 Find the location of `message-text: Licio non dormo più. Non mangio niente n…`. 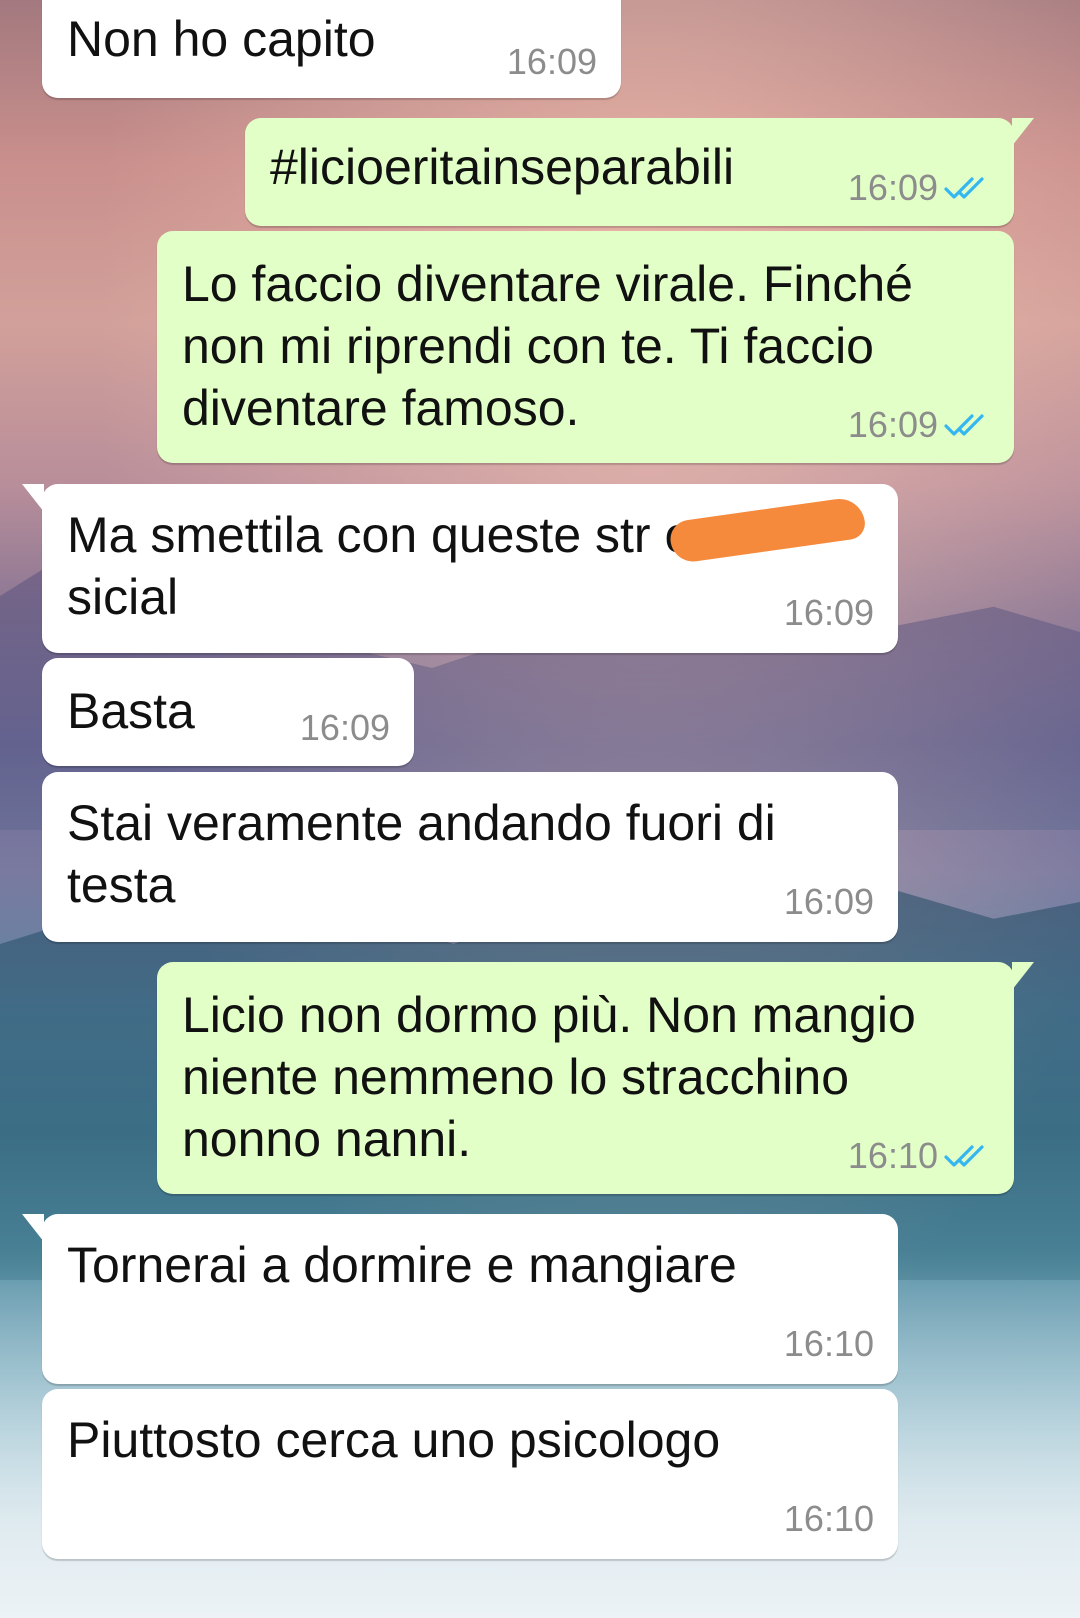

message-text: Licio non dormo più. Non mangio niente n… is located at coordinates (549, 1077).